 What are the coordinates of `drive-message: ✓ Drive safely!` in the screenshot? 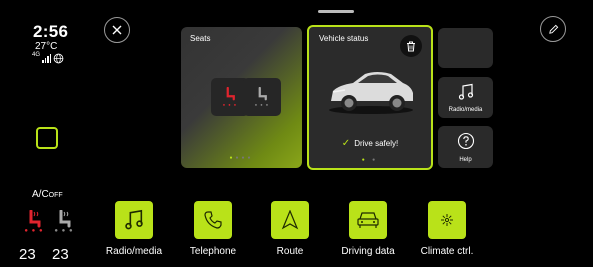 It's located at (370, 143).